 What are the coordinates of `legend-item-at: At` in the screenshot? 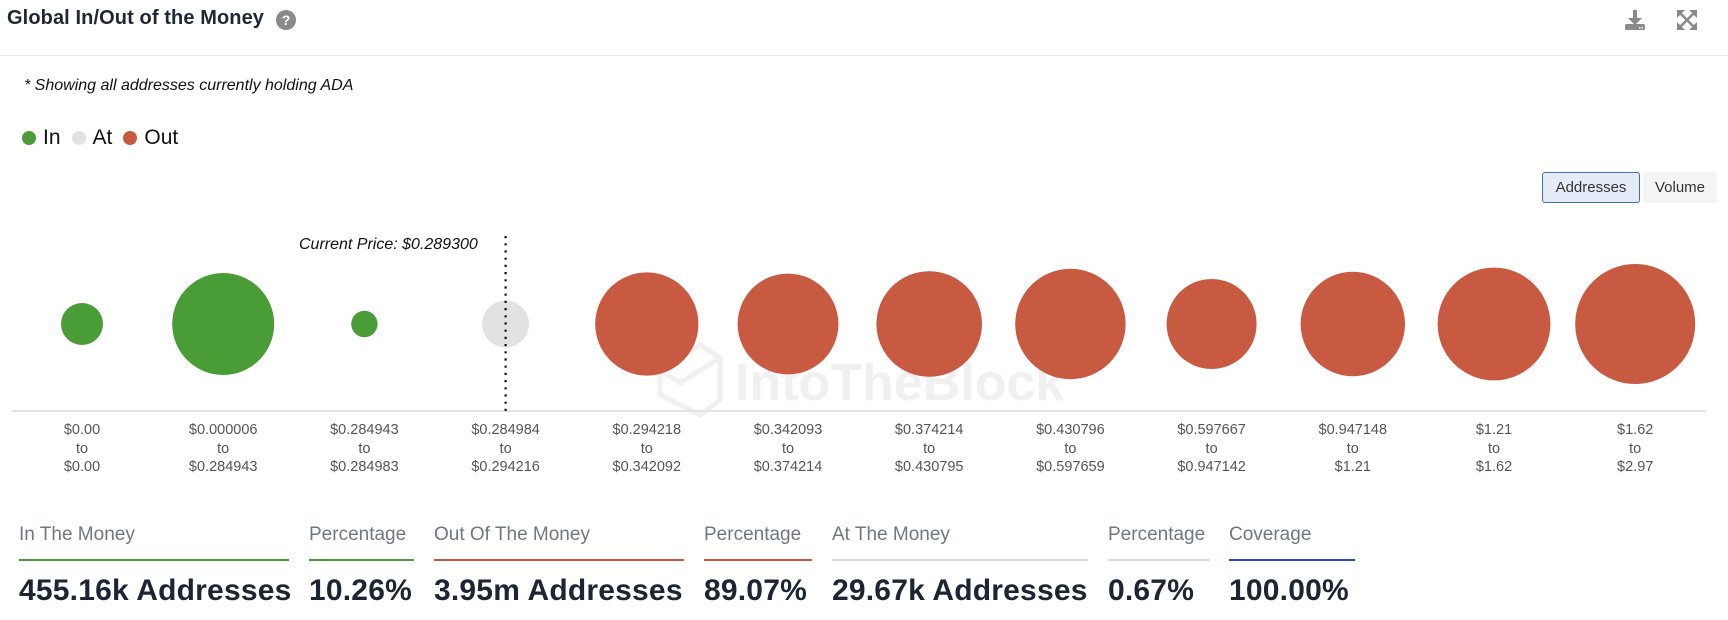 It's located at (92, 138).